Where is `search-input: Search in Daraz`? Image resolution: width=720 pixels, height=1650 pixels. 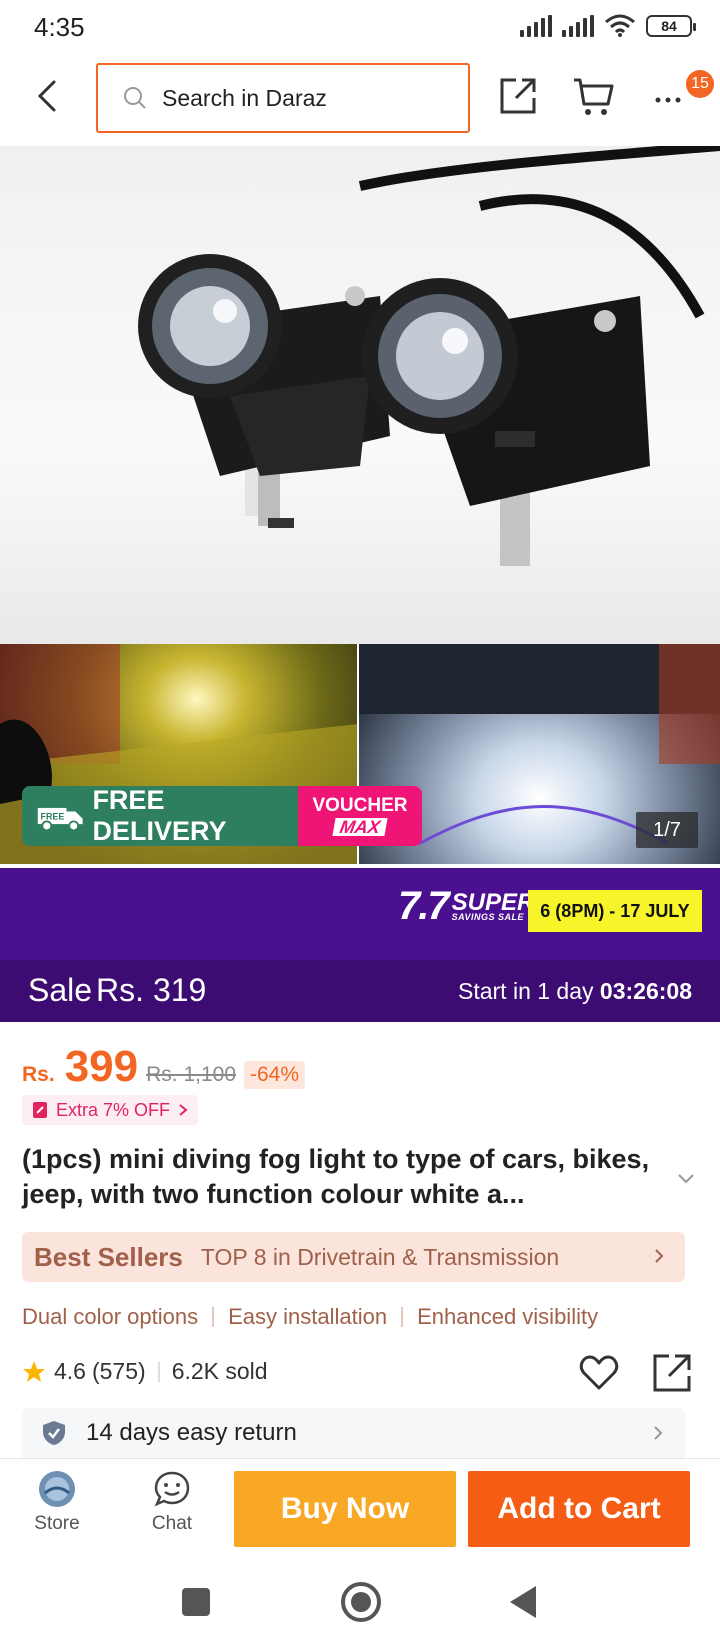
search-input: Search in Daraz is located at coordinates (283, 98).